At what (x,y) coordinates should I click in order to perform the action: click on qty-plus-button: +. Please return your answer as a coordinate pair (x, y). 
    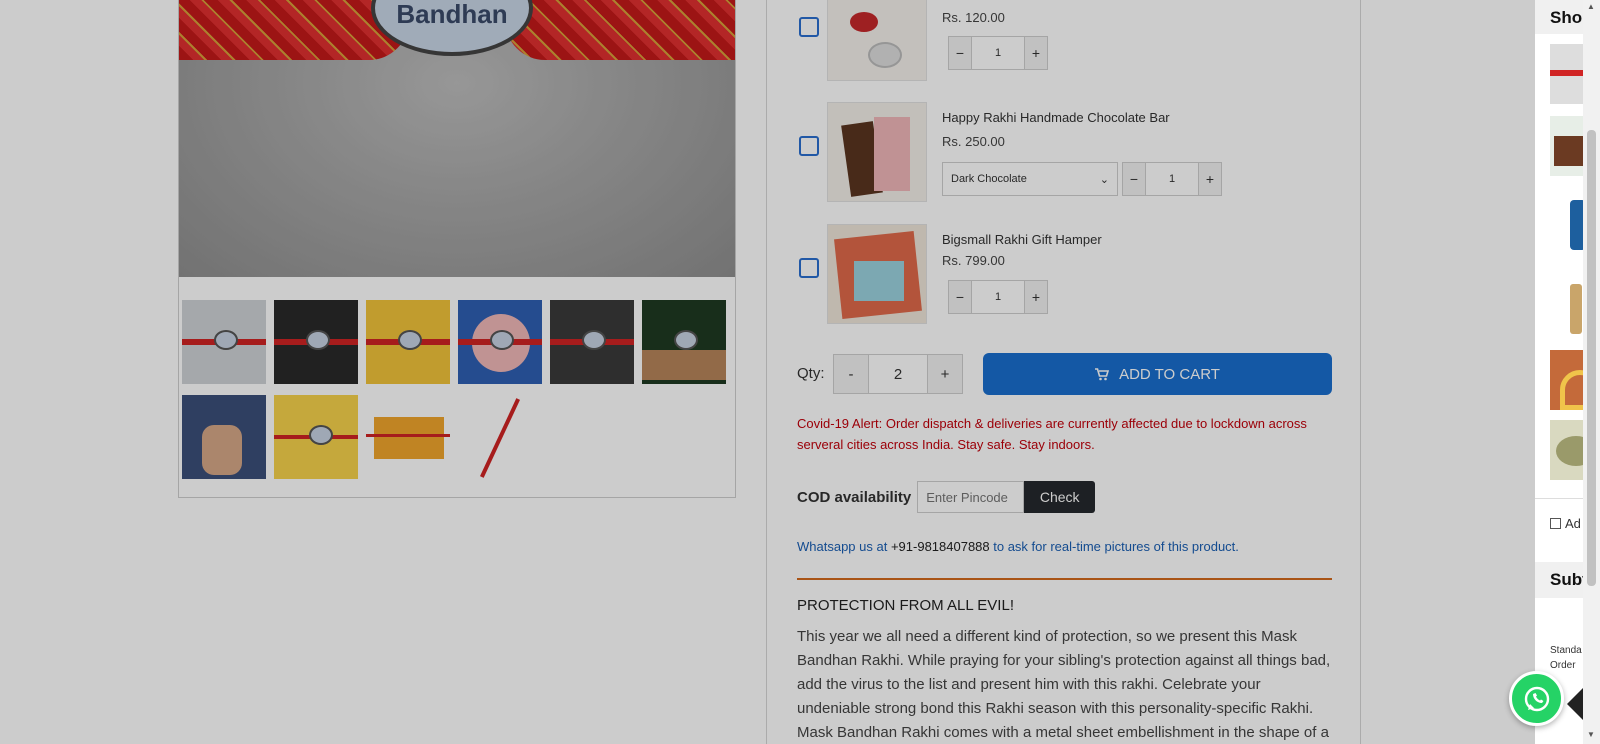
    Looking at the image, I should click on (945, 374).